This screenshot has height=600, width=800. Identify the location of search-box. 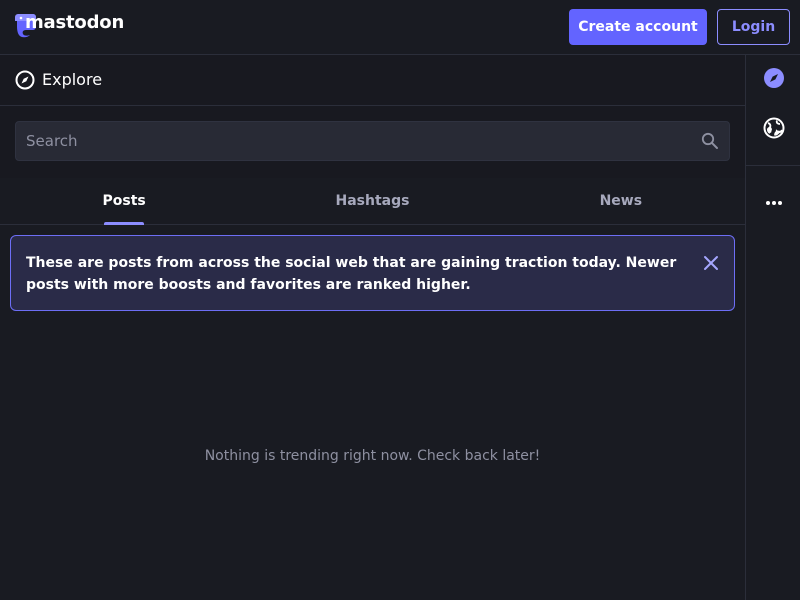
(372, 141).